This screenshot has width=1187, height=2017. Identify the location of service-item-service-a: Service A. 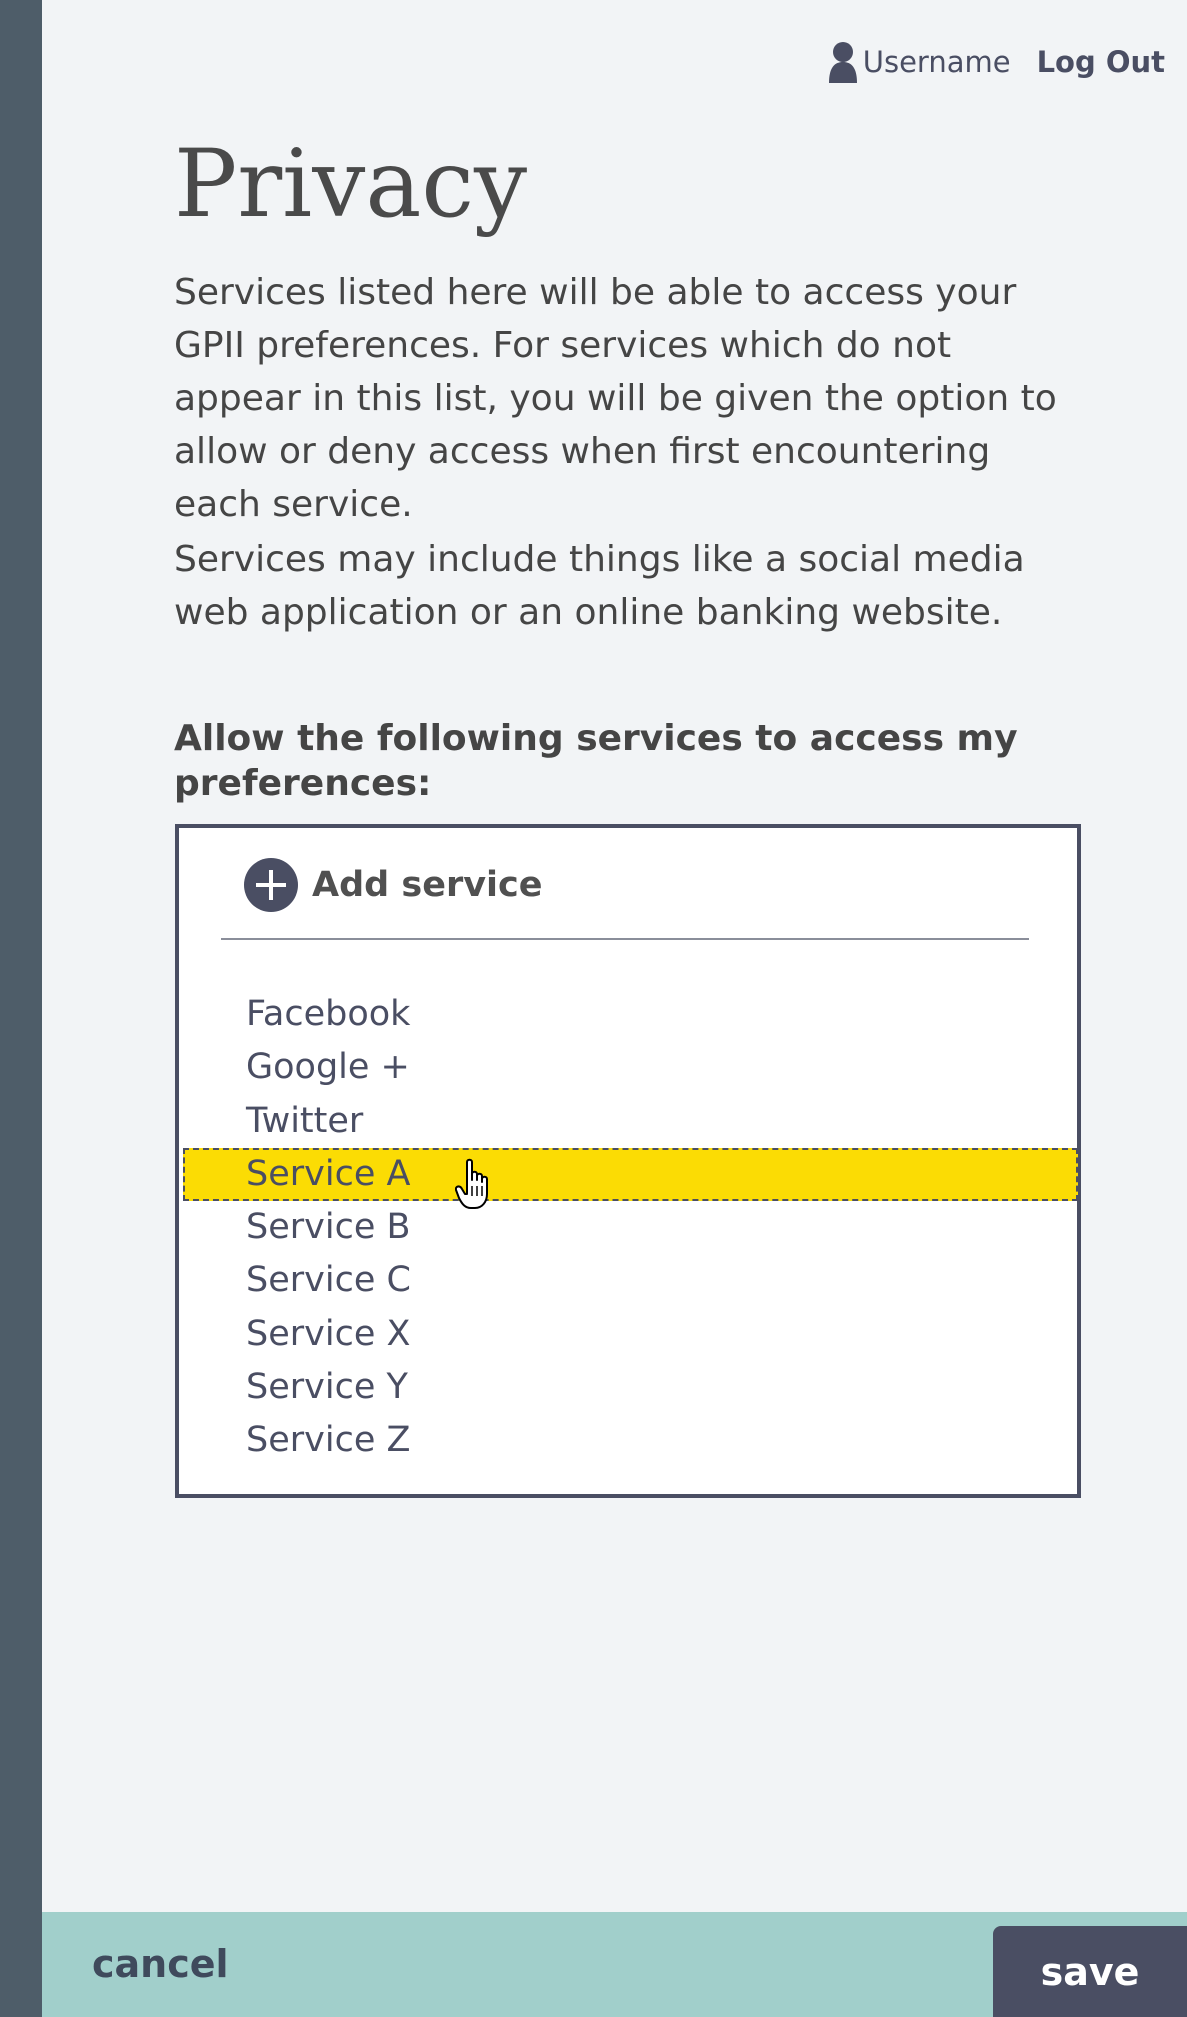
(630, 1178).